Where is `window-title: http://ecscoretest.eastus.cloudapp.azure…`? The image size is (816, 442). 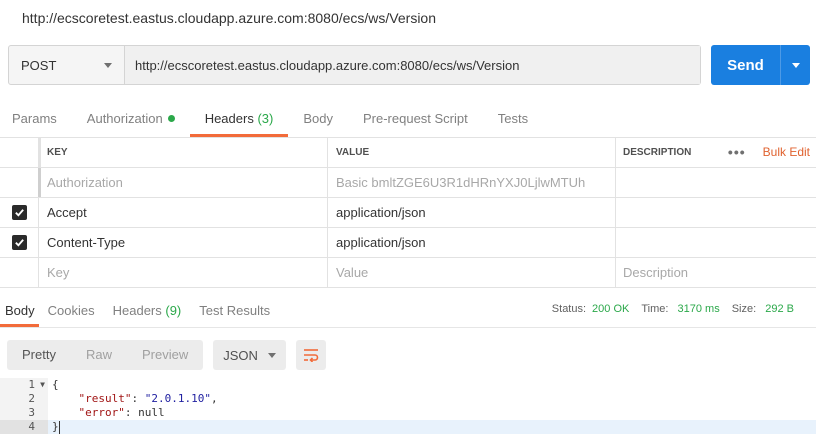 window-title: http://ecscoretest.eastus.cloudapp.azure… is located at coordinates (229, 18).